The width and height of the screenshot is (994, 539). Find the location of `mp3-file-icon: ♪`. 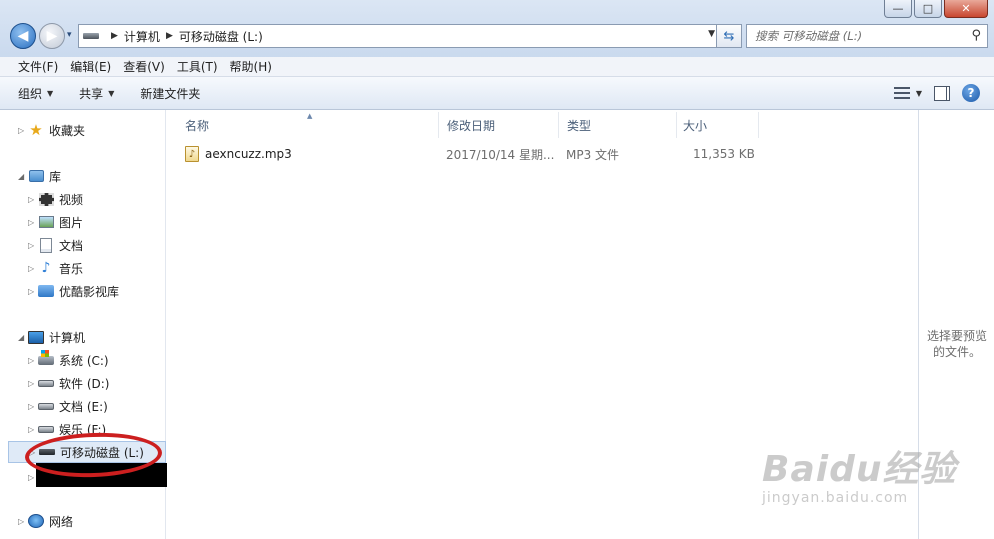

mp3-file-icon: ♪ is located at coordinates (192, 154).